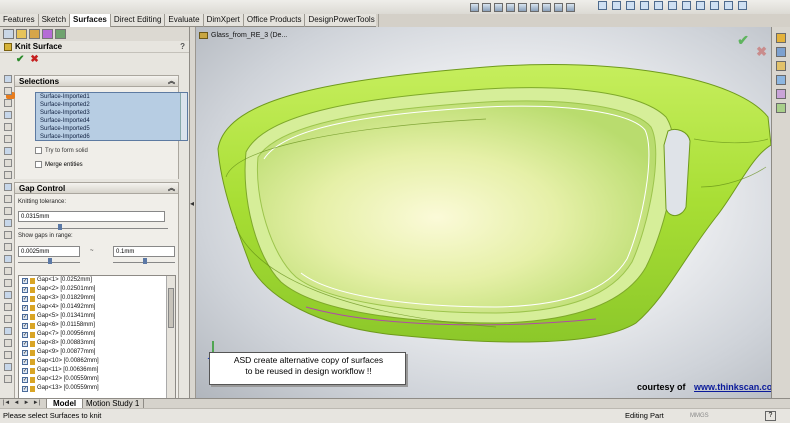  I want to click on ruled-surface-icon, so click(714, 5).